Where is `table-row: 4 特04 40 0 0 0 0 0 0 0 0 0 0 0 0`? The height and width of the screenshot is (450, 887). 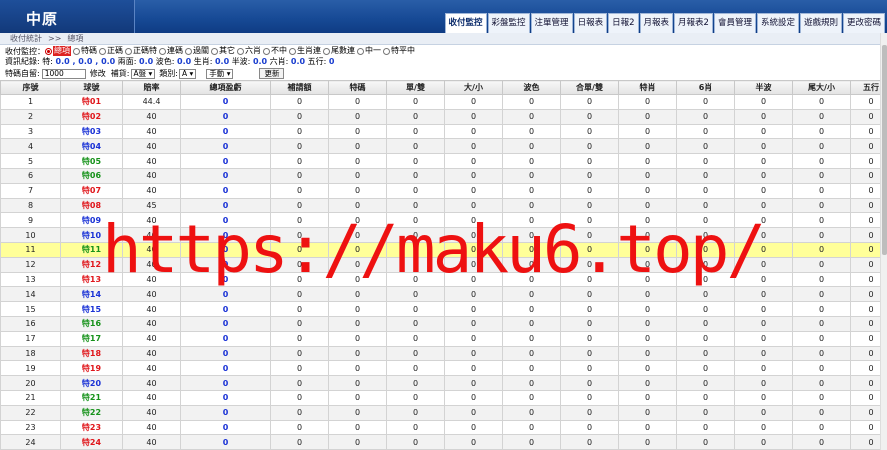
table-row: 4 特04 40 0 0 0 0 0 0 0 0 0 0 0 0 is located at coordinates (440, 146).